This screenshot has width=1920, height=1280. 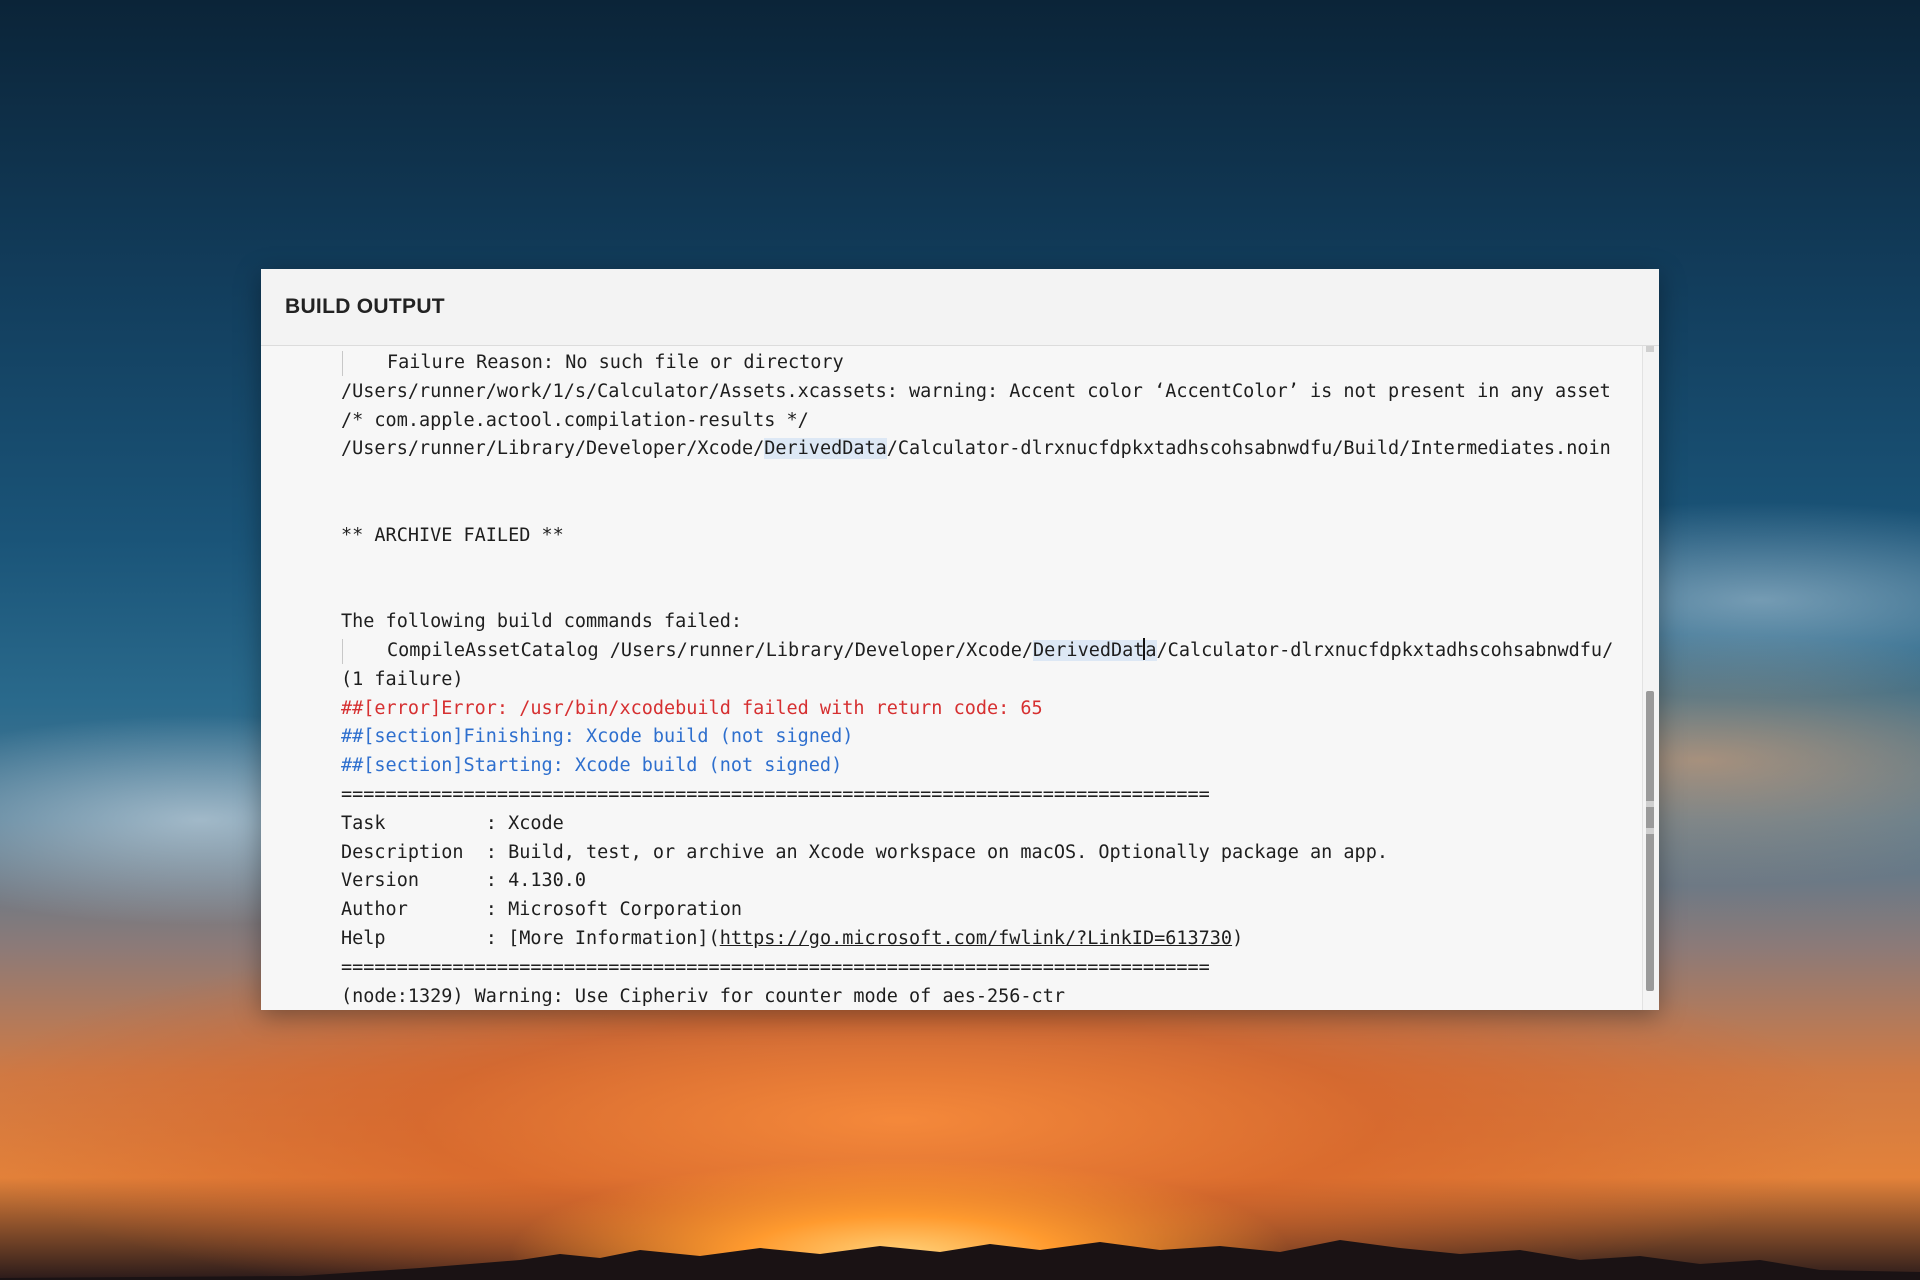 I want to click on panel-title: BUILD OUTPUT, so click(x=365, y=306).